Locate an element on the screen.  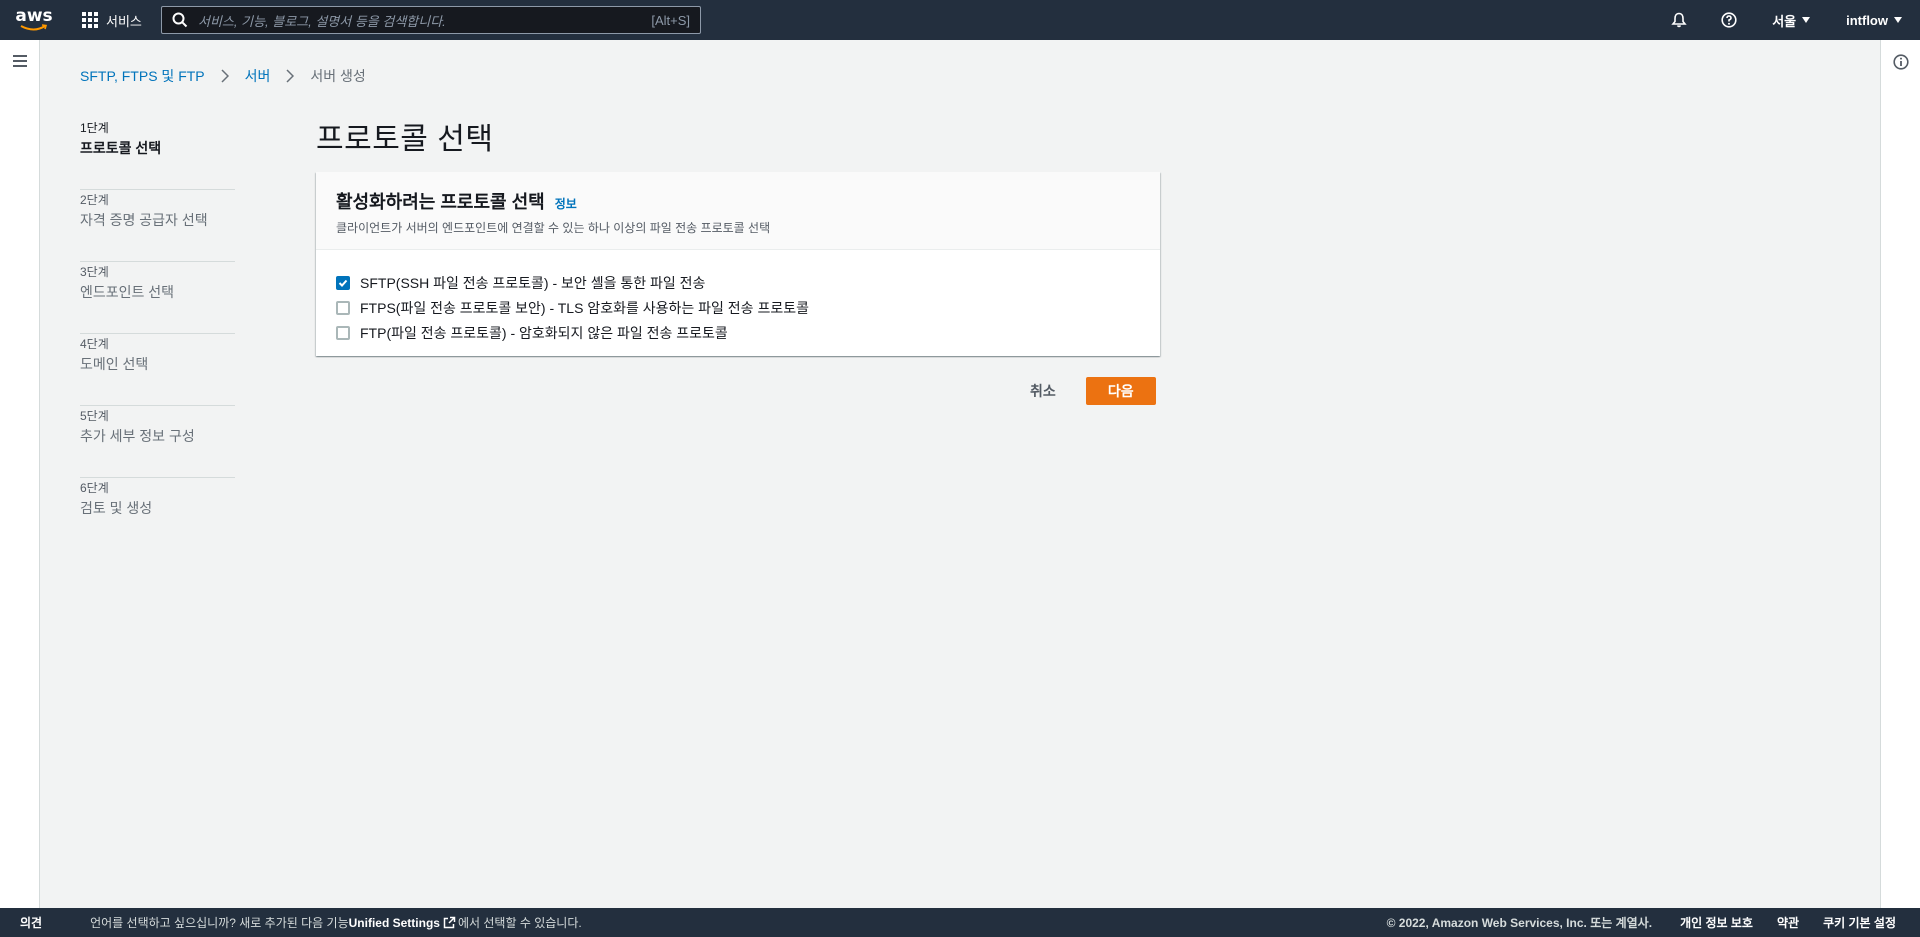
aws-logo: aws is located at coordinates (34, 20).